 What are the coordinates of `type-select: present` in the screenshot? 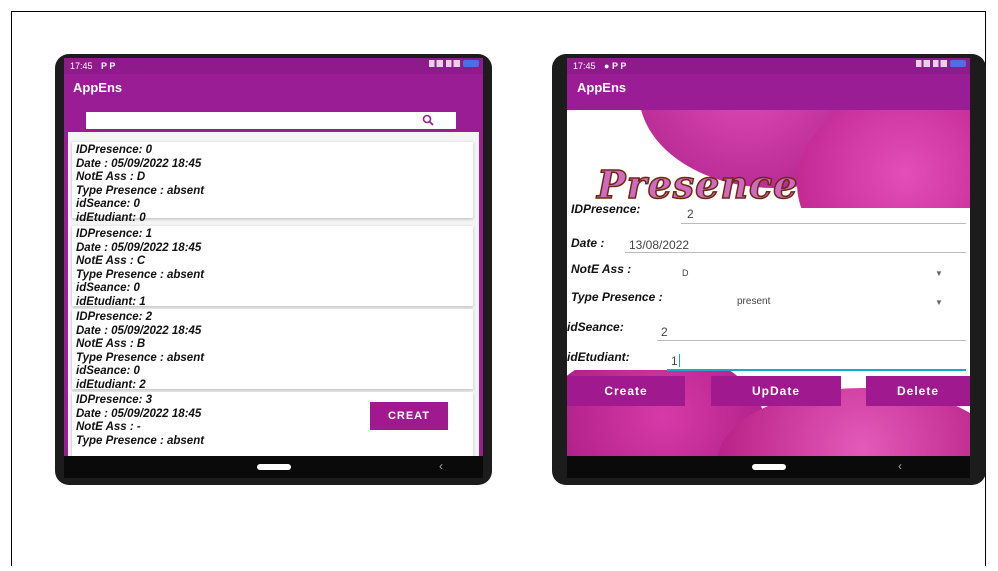 It's located at (753, 301).